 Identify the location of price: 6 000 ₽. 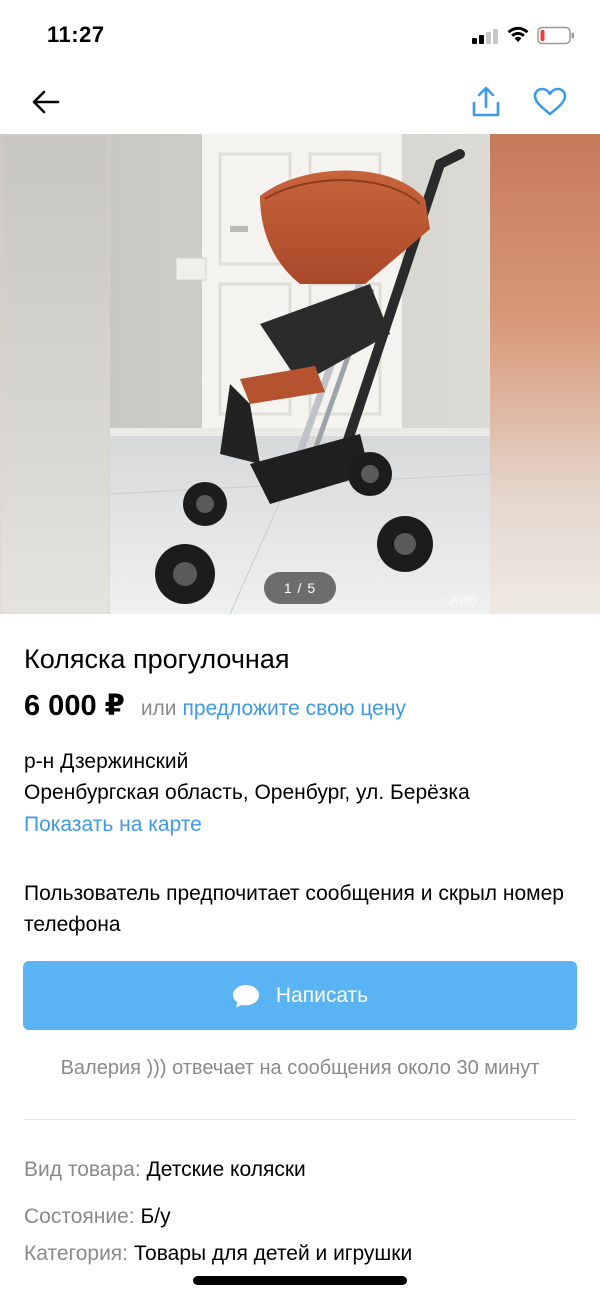
(74, 706).